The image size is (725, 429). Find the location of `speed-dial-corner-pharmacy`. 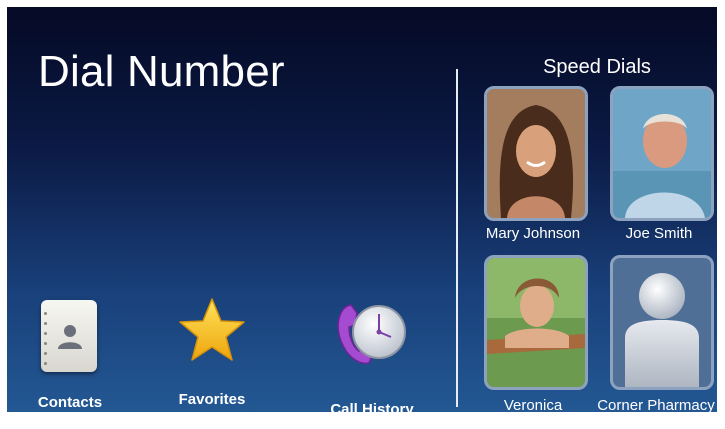

speed-dial-corner-pharmacy is located at coordinates (662, 322).